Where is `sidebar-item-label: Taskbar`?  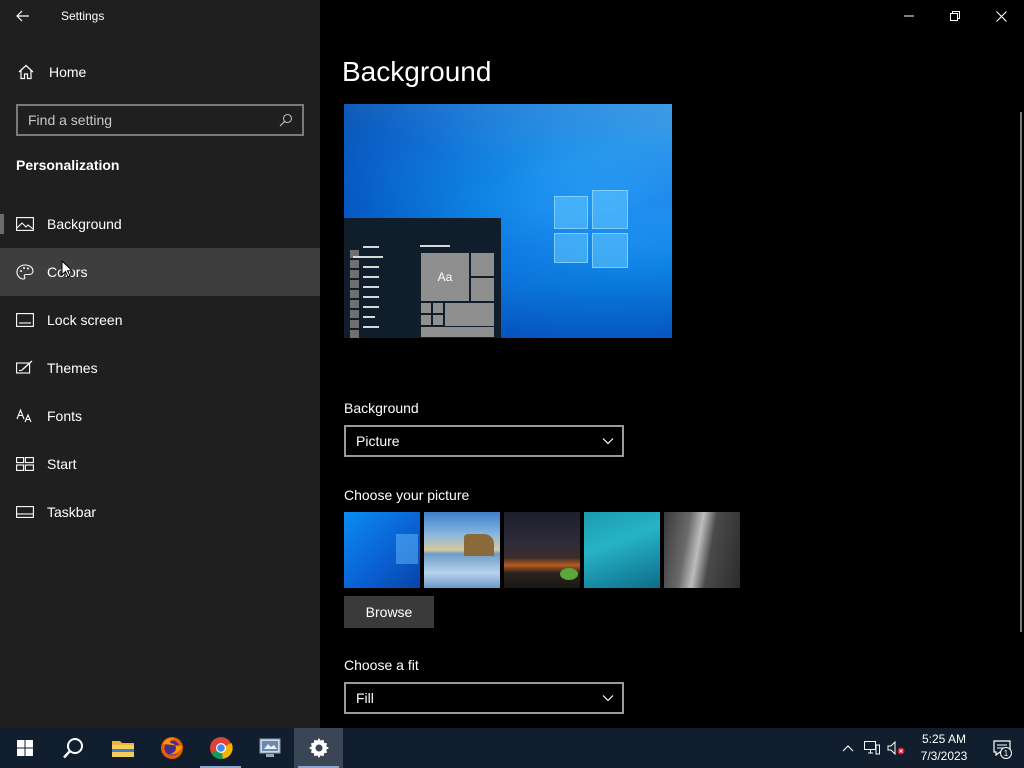 sidebar-item-label: Taskbar is located at coordinates (72, 512).